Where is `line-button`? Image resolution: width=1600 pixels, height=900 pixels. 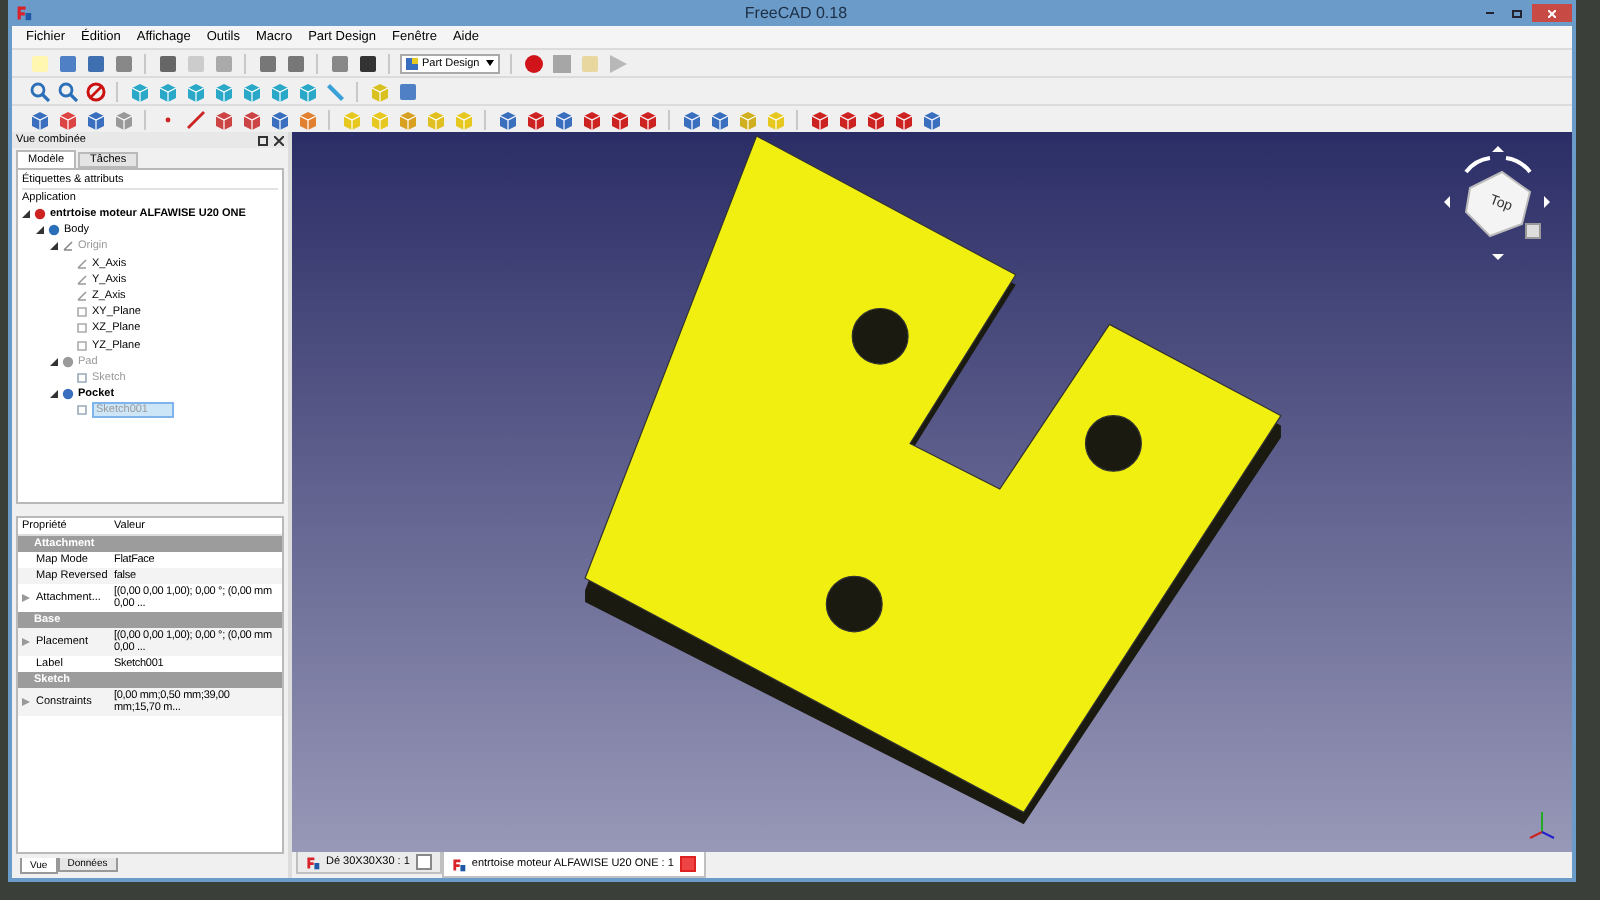
line-button is located at coordinates (195, 119).